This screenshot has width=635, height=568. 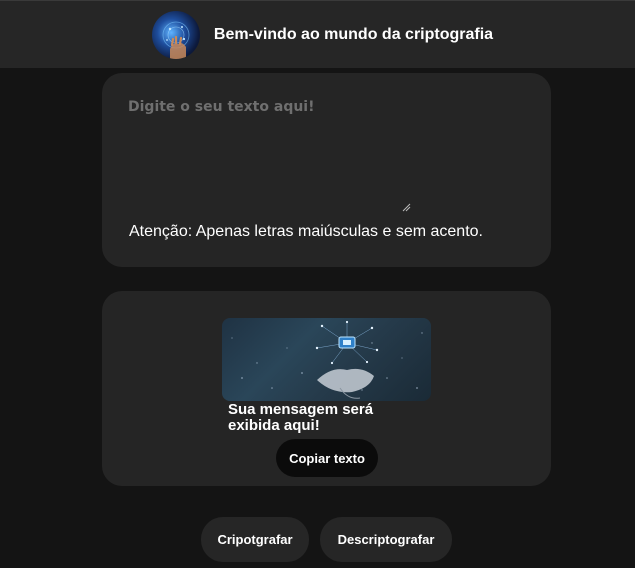 What do you see at coordinates (301, 417) in the screenshot?
I see `output-message: Sua mensagem será exibida aqui!` at bounding box center [301, 417].